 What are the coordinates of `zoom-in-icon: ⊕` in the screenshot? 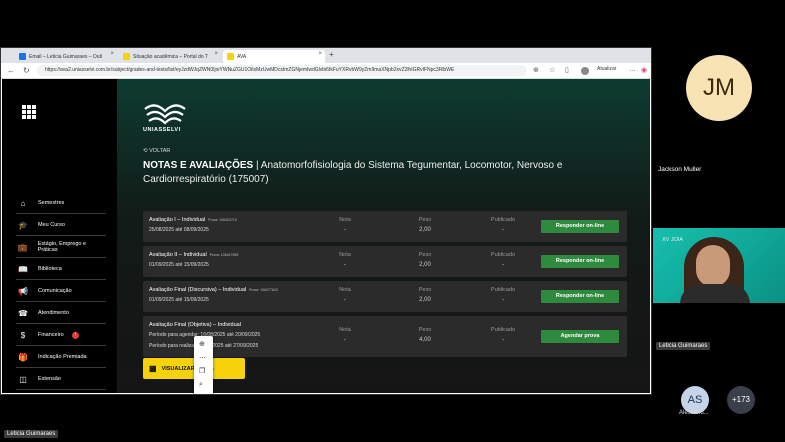 It's located at (202, 344).